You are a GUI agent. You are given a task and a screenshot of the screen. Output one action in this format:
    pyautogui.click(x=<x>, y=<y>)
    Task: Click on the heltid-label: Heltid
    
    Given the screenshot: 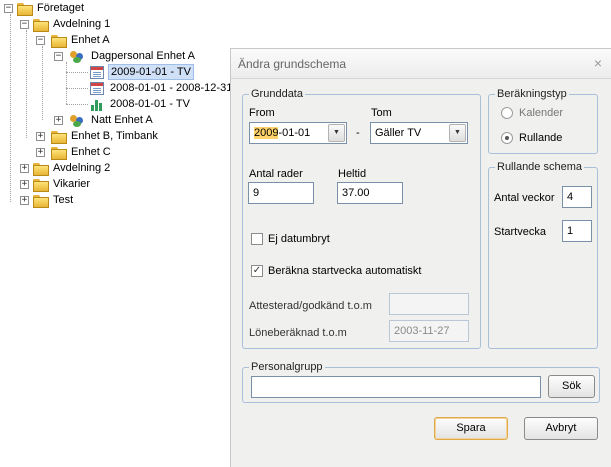 What is the action you would take?
    pyautogui.click(x=352, y=174)
    